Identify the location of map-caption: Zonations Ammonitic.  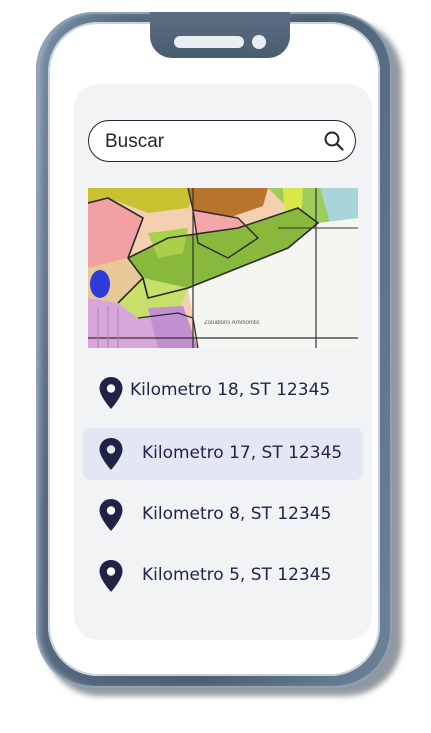
(232, 323).